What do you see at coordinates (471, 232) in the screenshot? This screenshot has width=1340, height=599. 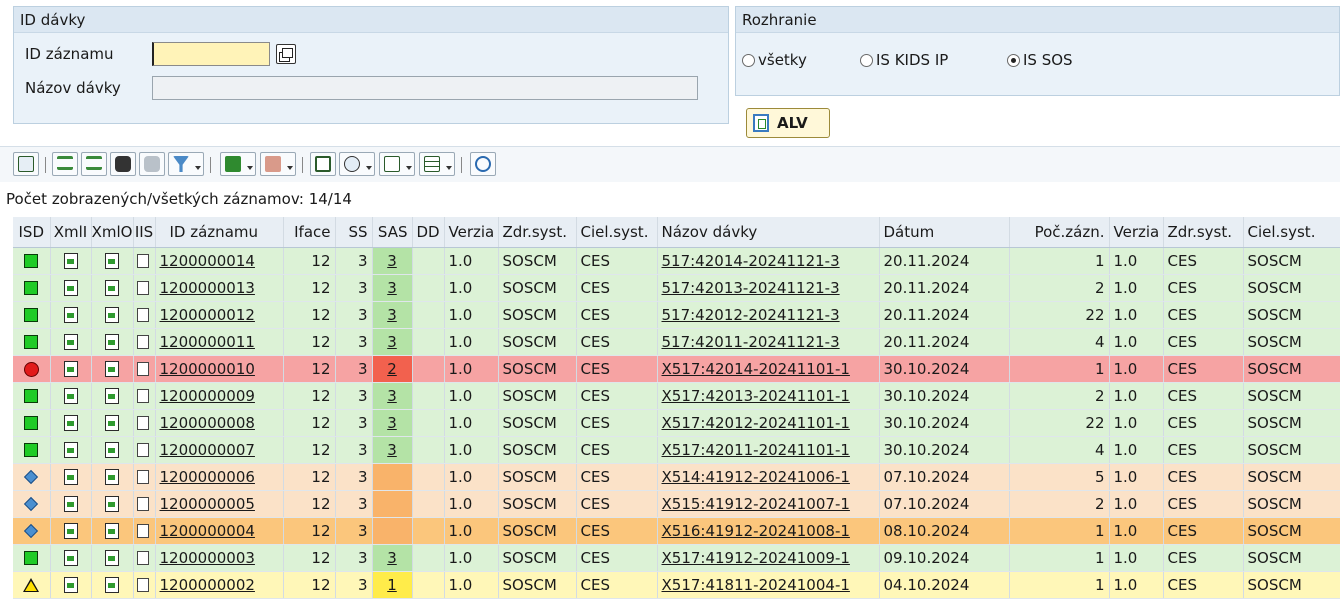 I see `col-header-version: Verzia` at bounding box center [471, 232].